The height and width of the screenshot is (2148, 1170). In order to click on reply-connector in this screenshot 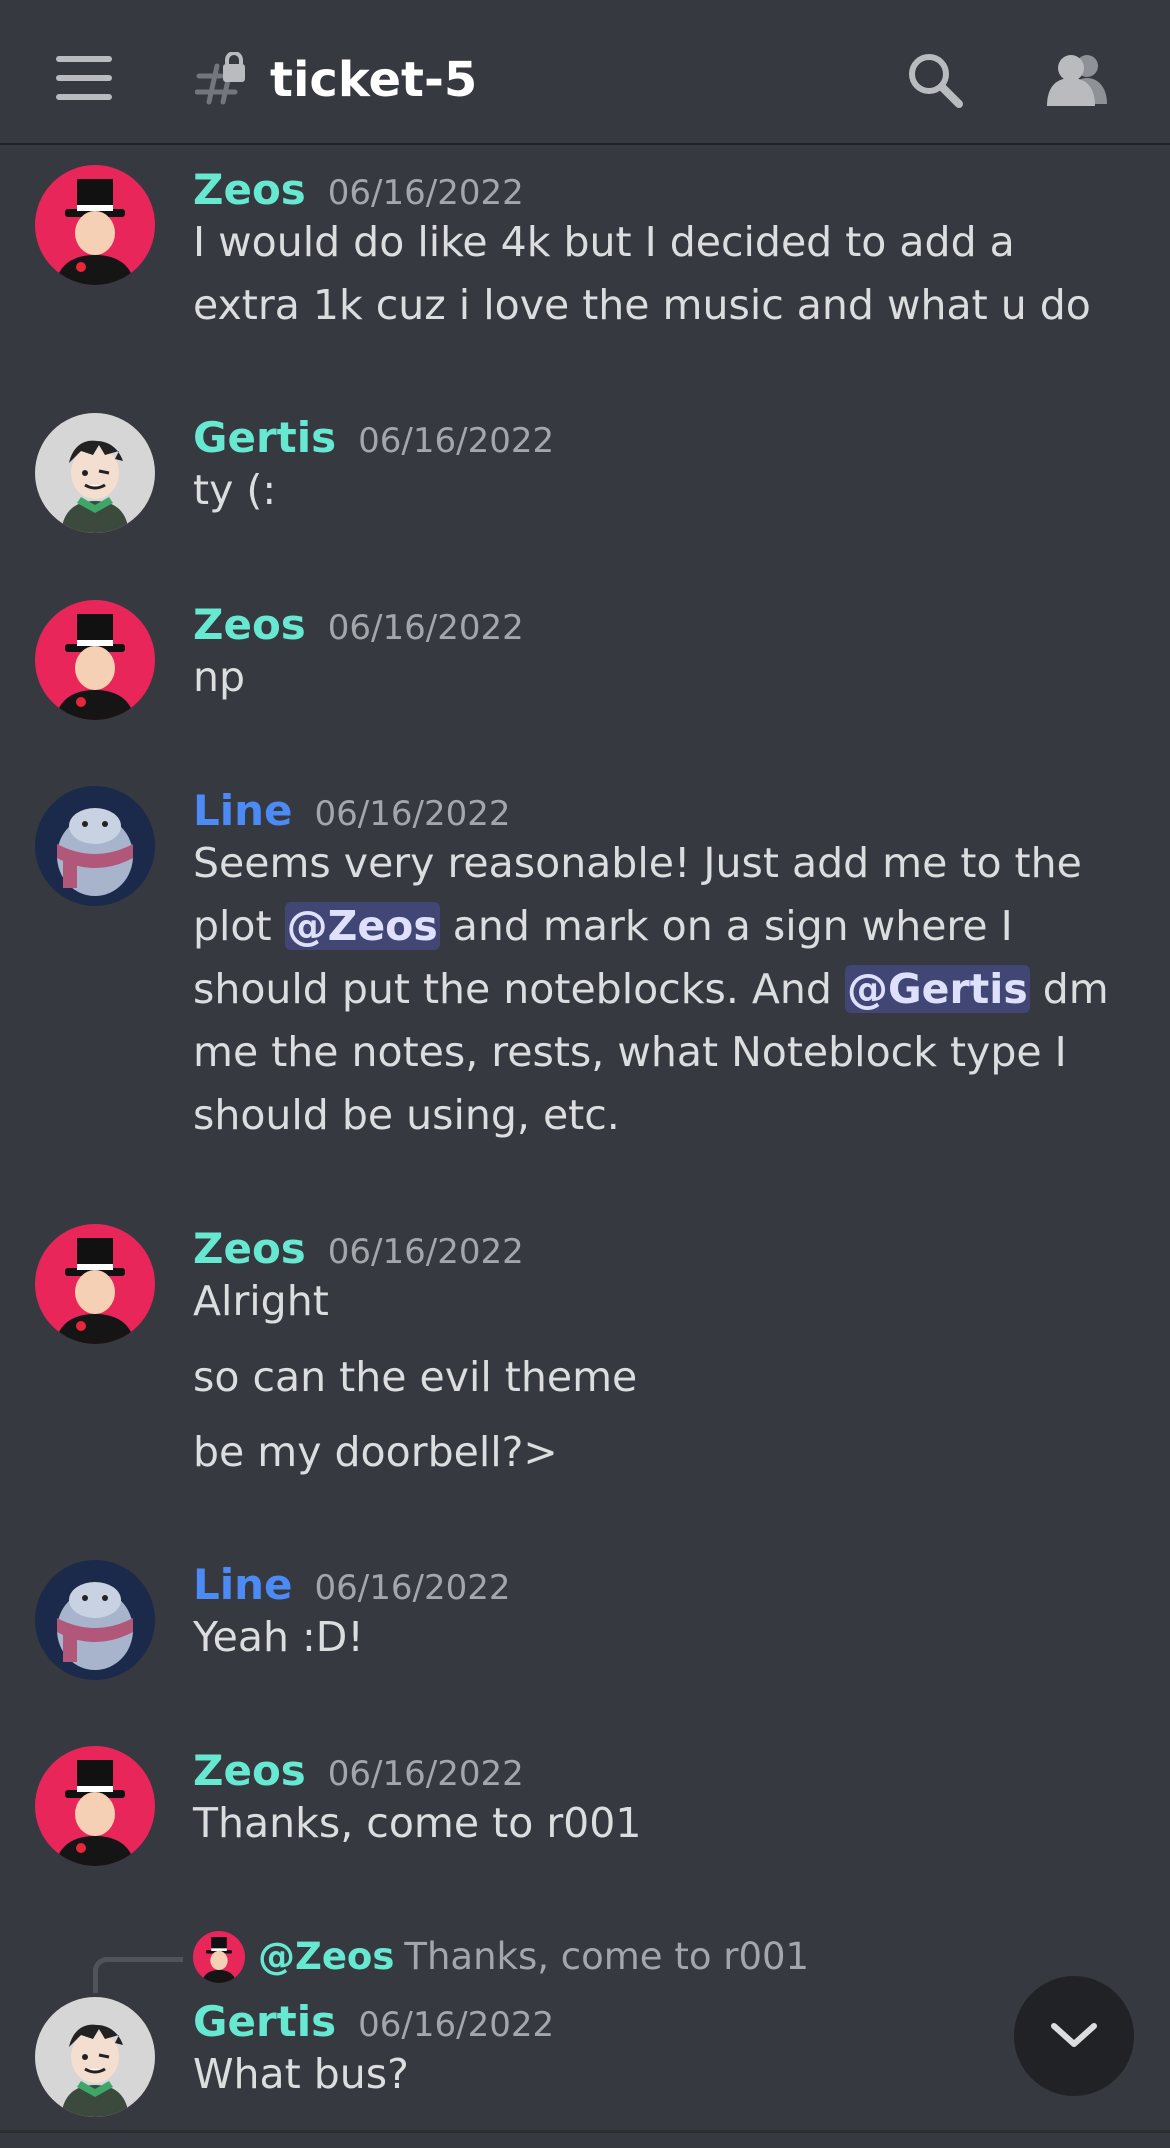, I will do `click(138, 1975)`.